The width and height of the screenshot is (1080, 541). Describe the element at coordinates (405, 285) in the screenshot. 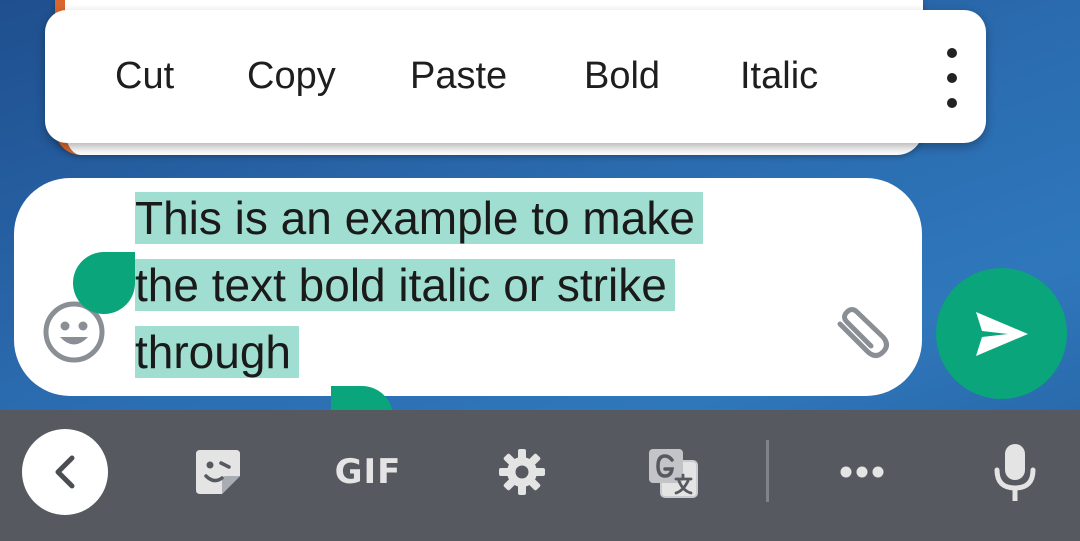

I see `selected-text-line: the text bold italic or strike` at that location.